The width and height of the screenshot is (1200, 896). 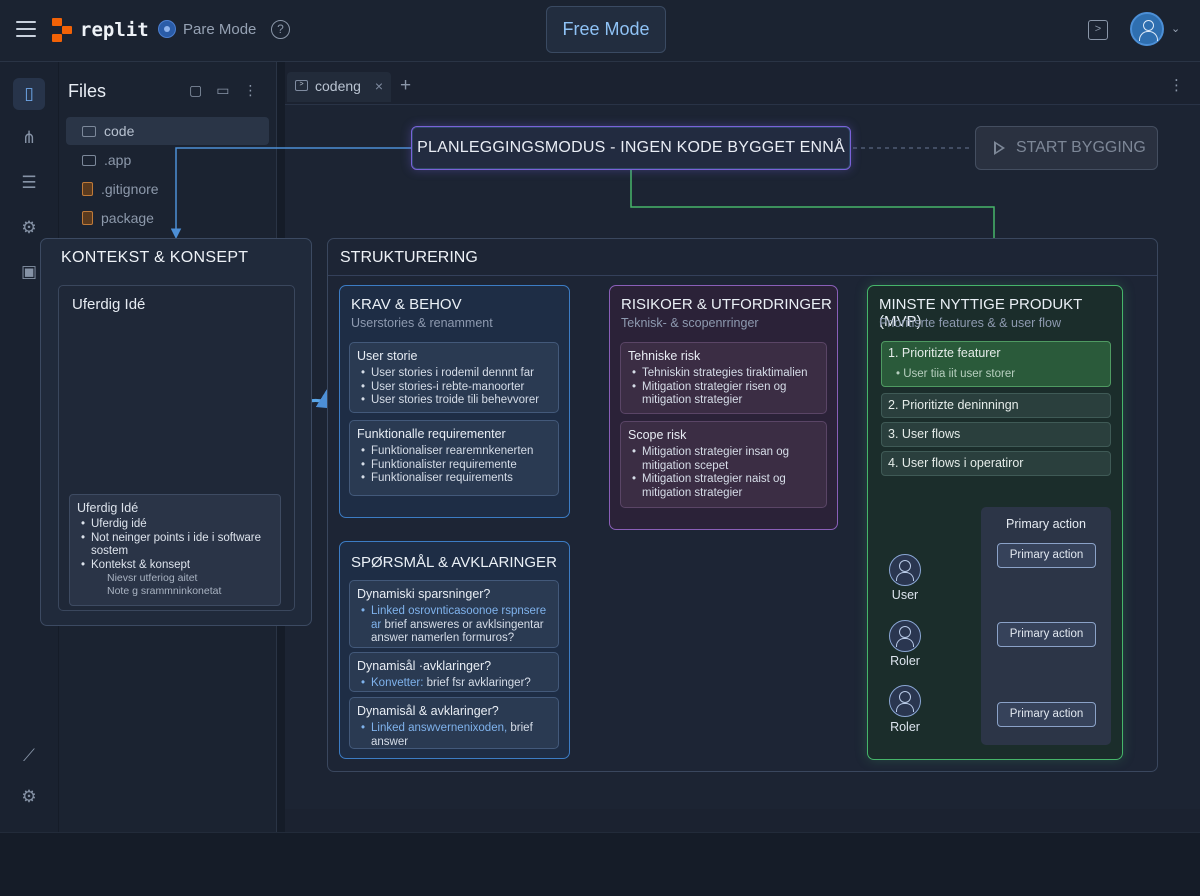 What do you see at coordinates (454, 388) in the screenshot?
I see `list-item: User stories-i rebte-manoorter` at bounding box center [454, 388].